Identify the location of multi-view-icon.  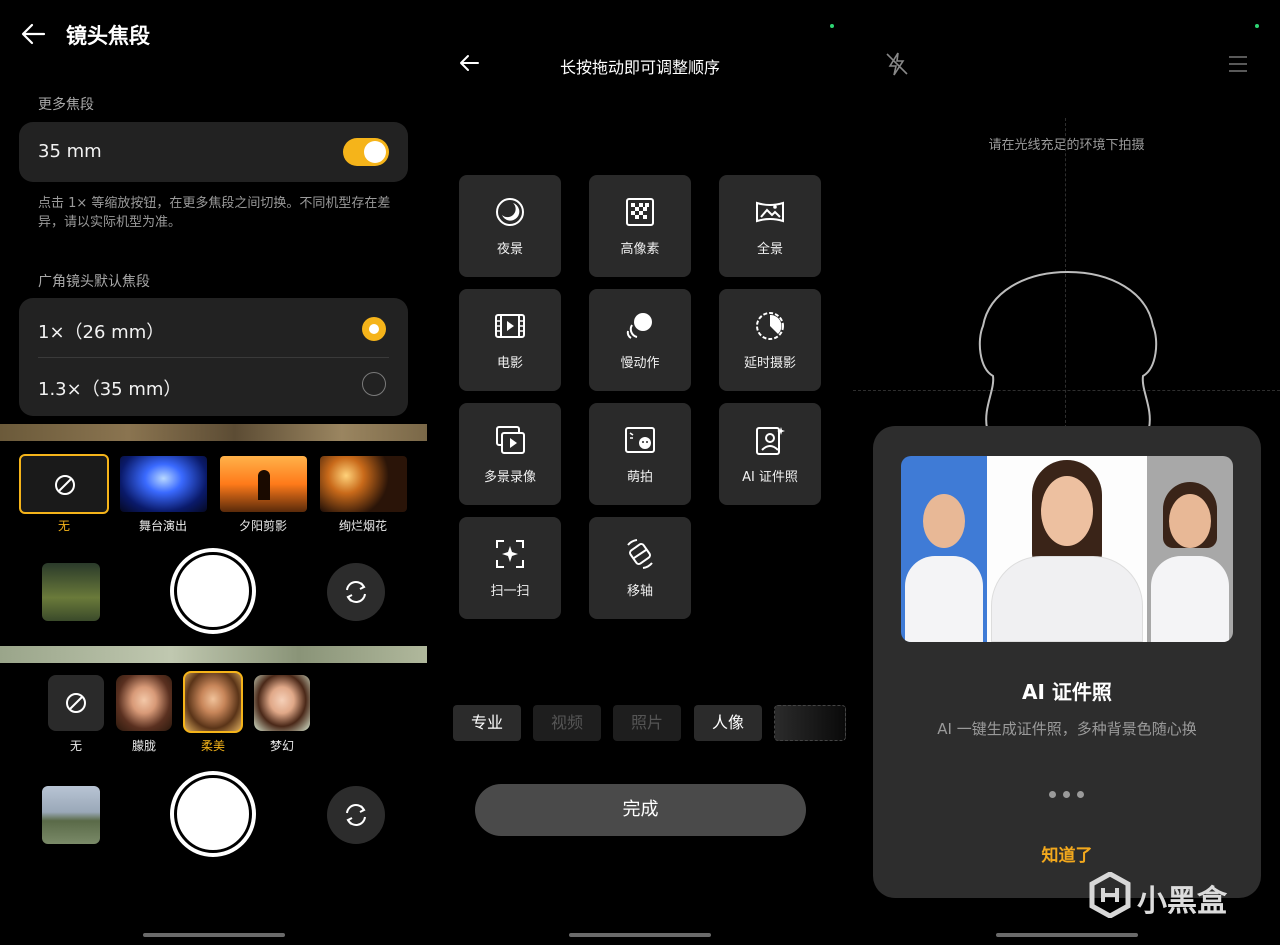
(510, 440).